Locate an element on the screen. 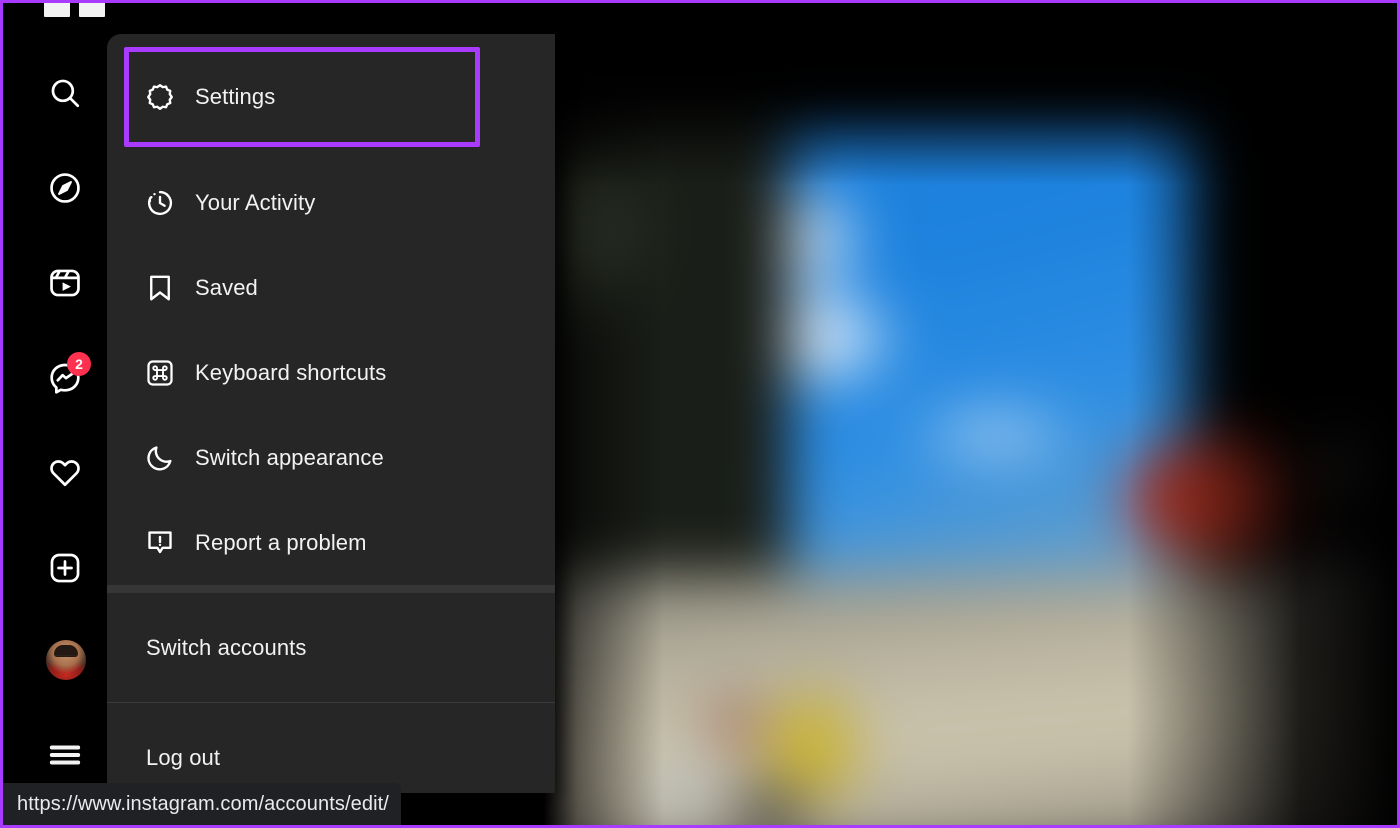  activity-clock-icon is located at coordinates (160, 203).